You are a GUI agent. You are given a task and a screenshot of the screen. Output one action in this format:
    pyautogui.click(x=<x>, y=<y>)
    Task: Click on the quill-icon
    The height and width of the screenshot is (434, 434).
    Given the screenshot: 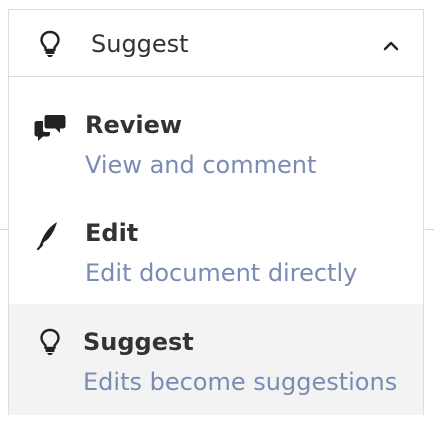 What is the action you would take?
    pyautogui.click(x=50, y=235)
    